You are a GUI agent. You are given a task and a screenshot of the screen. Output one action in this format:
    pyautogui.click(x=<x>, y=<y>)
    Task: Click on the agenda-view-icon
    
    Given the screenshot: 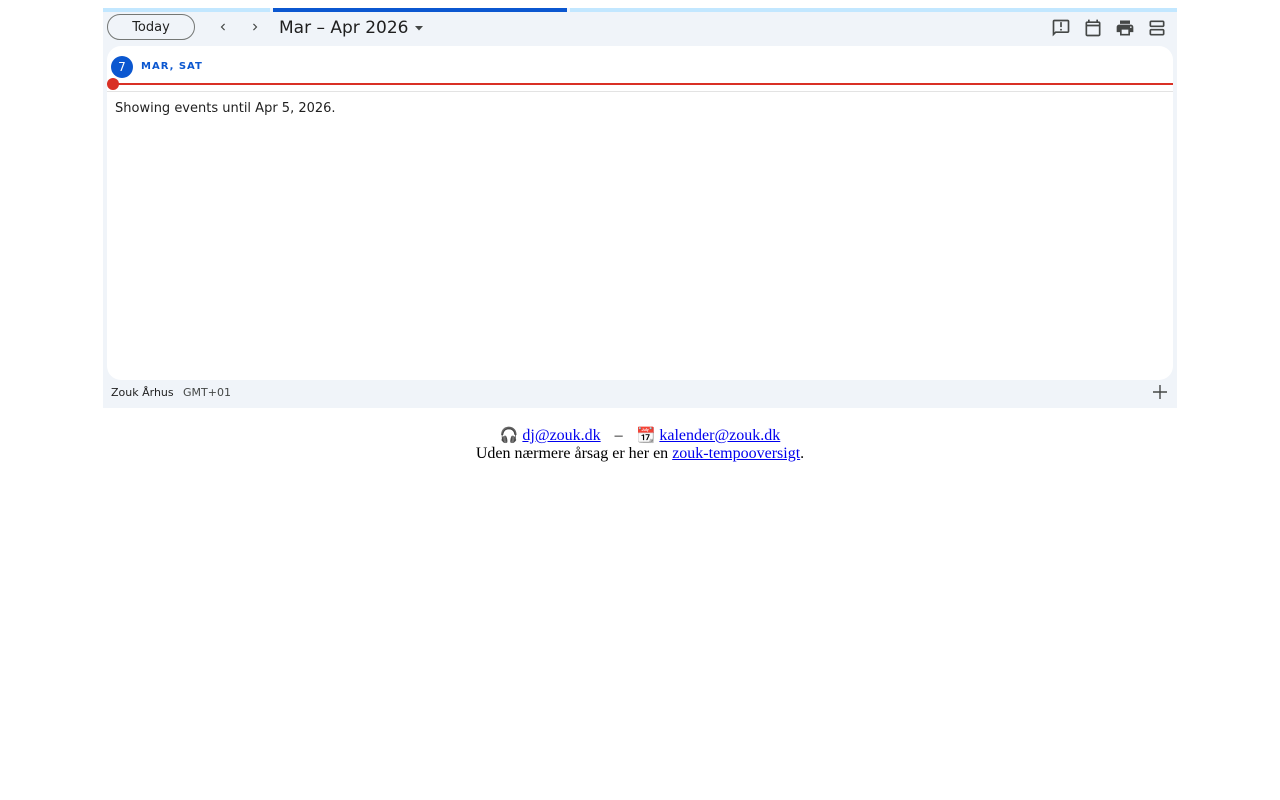 What is the action you would take?
    pyautogui.click(x=1157, y=28)
    